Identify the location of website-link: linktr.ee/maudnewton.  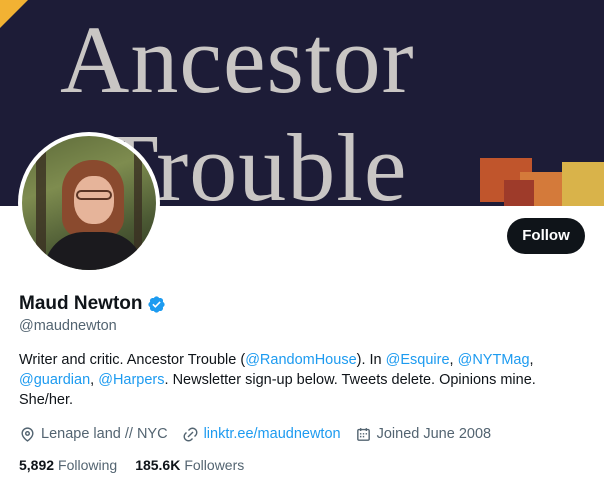
(272, 434).